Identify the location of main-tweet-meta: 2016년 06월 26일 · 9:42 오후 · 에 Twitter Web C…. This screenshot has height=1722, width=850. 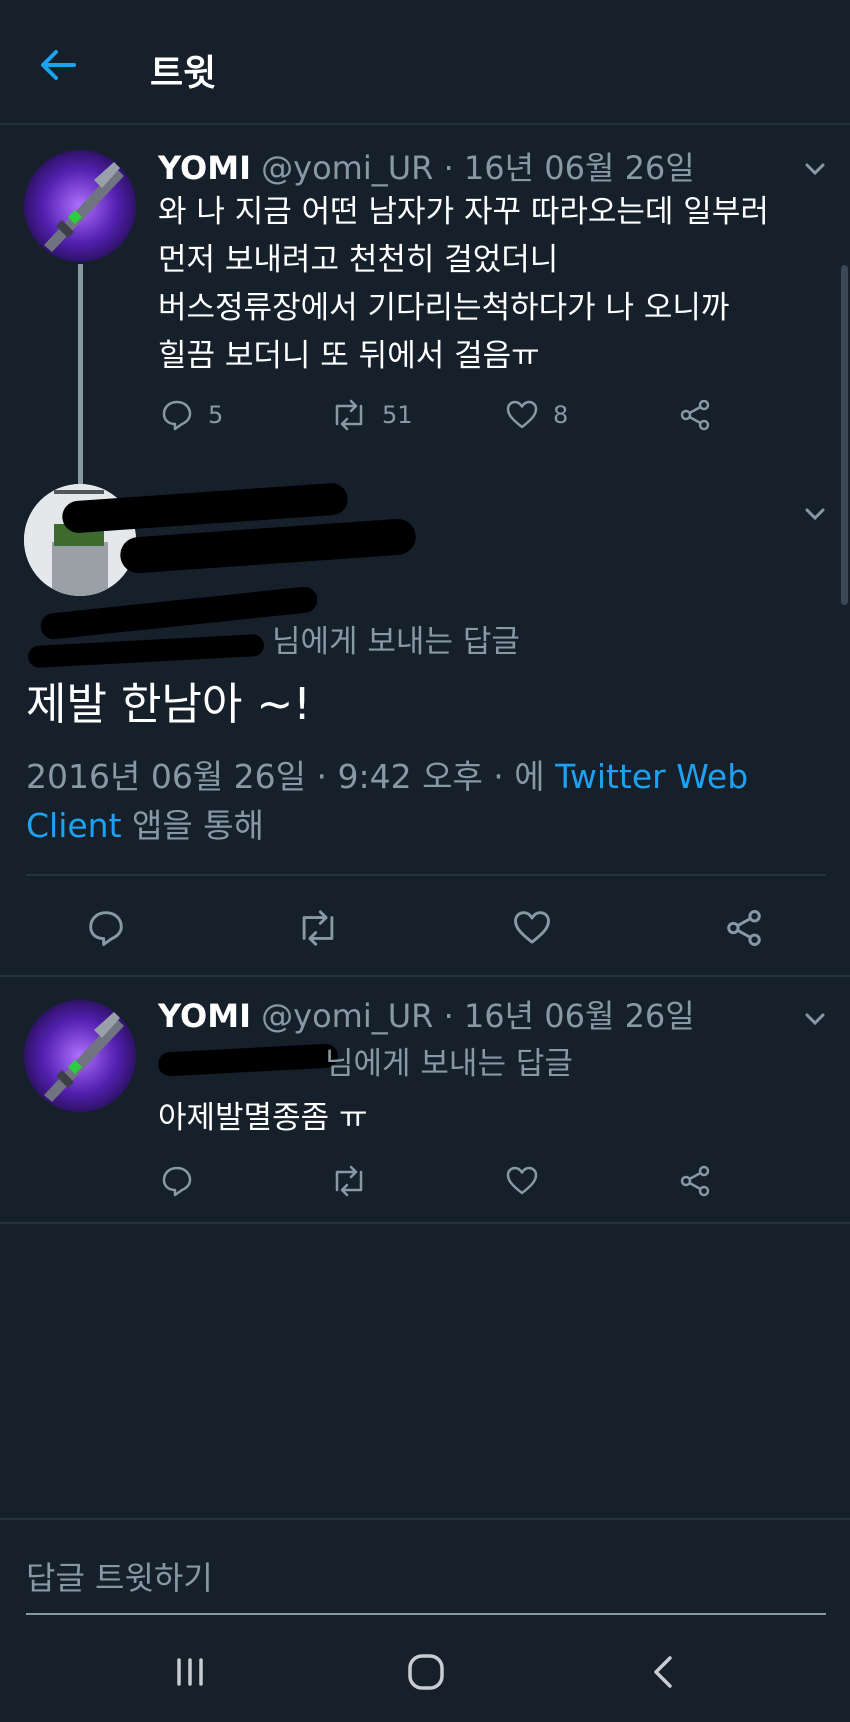
(426, 801).